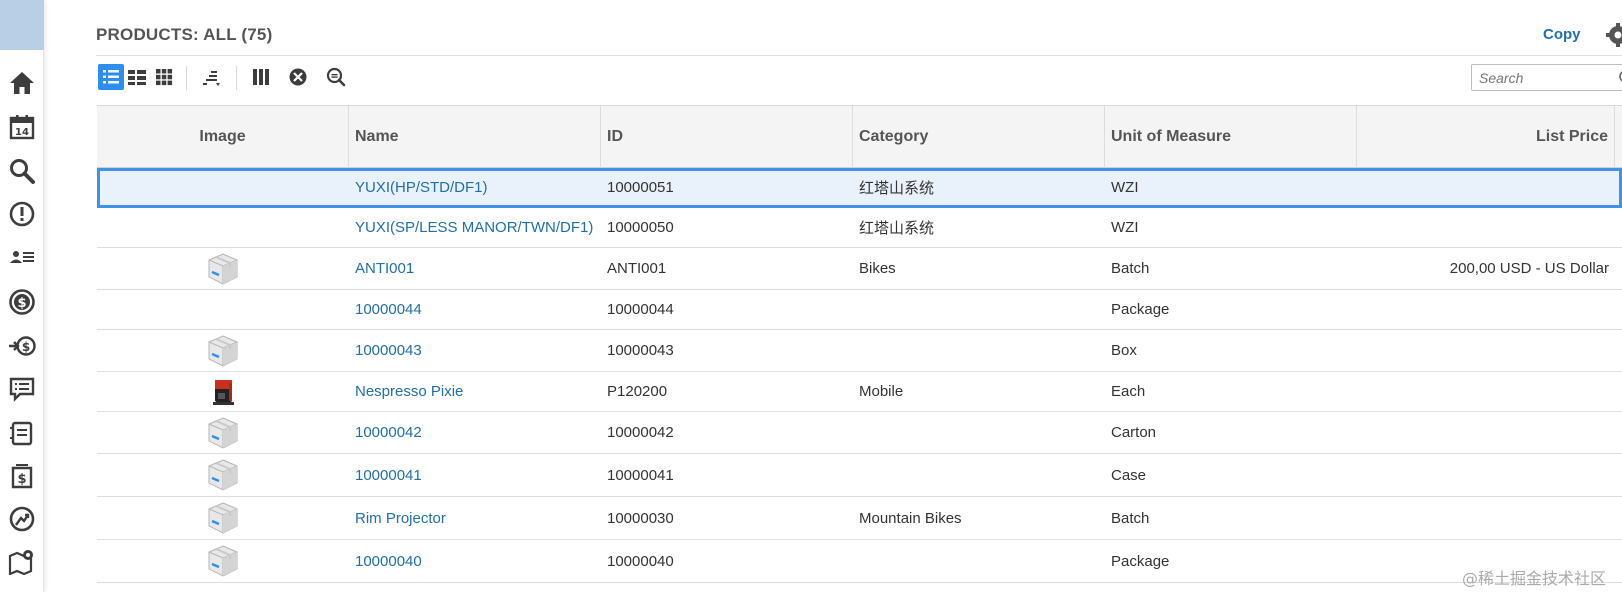  What do you see at coordinates (640, 518) in the screenshot?
I see `cell-id: 10000030` at bounding box center [640, 518].